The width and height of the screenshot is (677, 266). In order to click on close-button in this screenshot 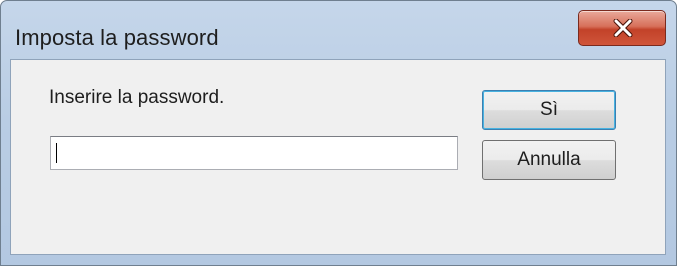, I will do `click(622, 28)`.